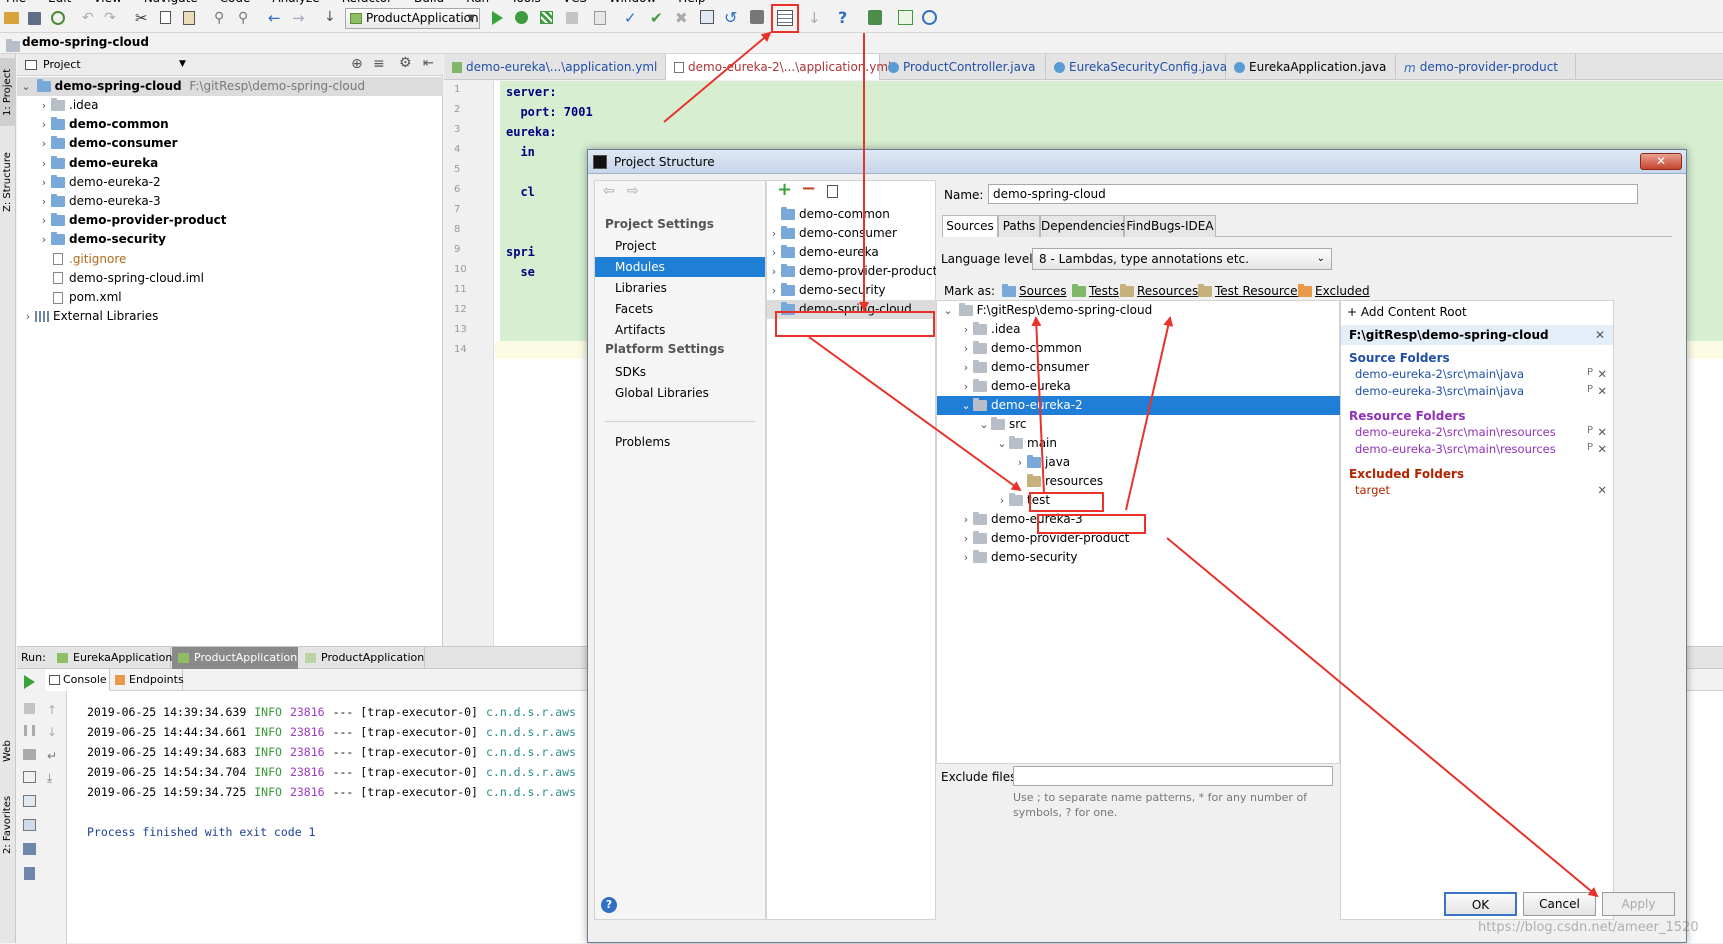 The width and height of the screenshot is (1723, 944). I want to click on arrow-to-apply, so click(1382, 717).